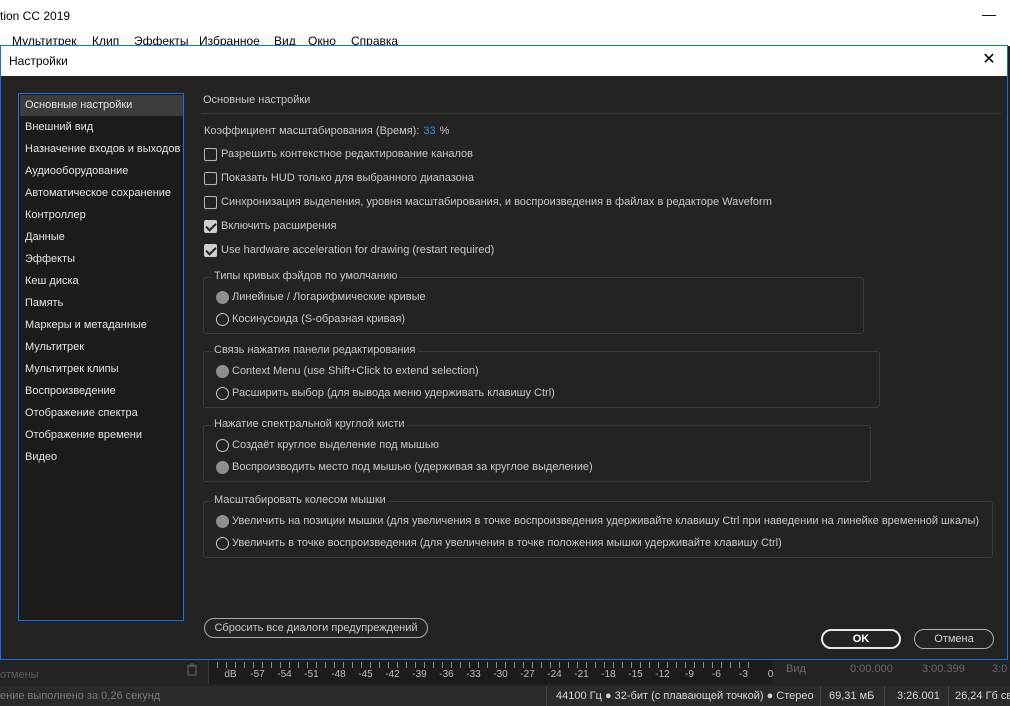 Image resolution: width=1010 pixels, height=706 pixels. What do you see at coordinates (101, 193) in the screenshot?
I see `sidebar-item: Автоматическое сохранение` at bounding box center [101, 193].